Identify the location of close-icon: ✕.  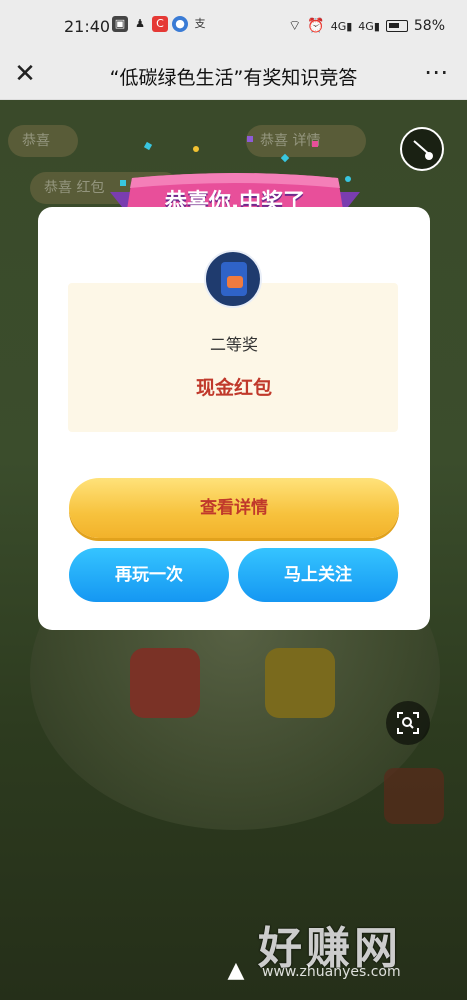
(25, 74).